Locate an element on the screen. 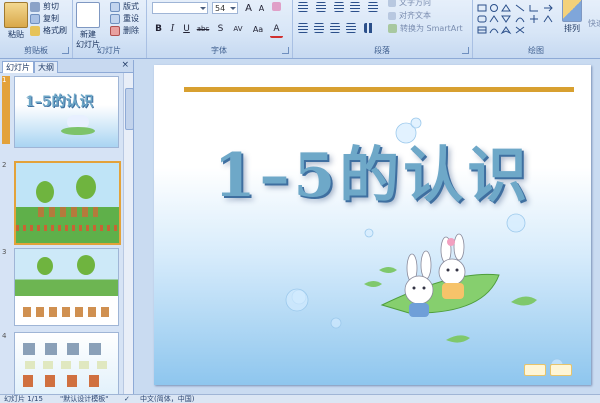 Image resolution: width=600 pixels, height=403 pixels. copy-icon is located at coordinates (35, 18).